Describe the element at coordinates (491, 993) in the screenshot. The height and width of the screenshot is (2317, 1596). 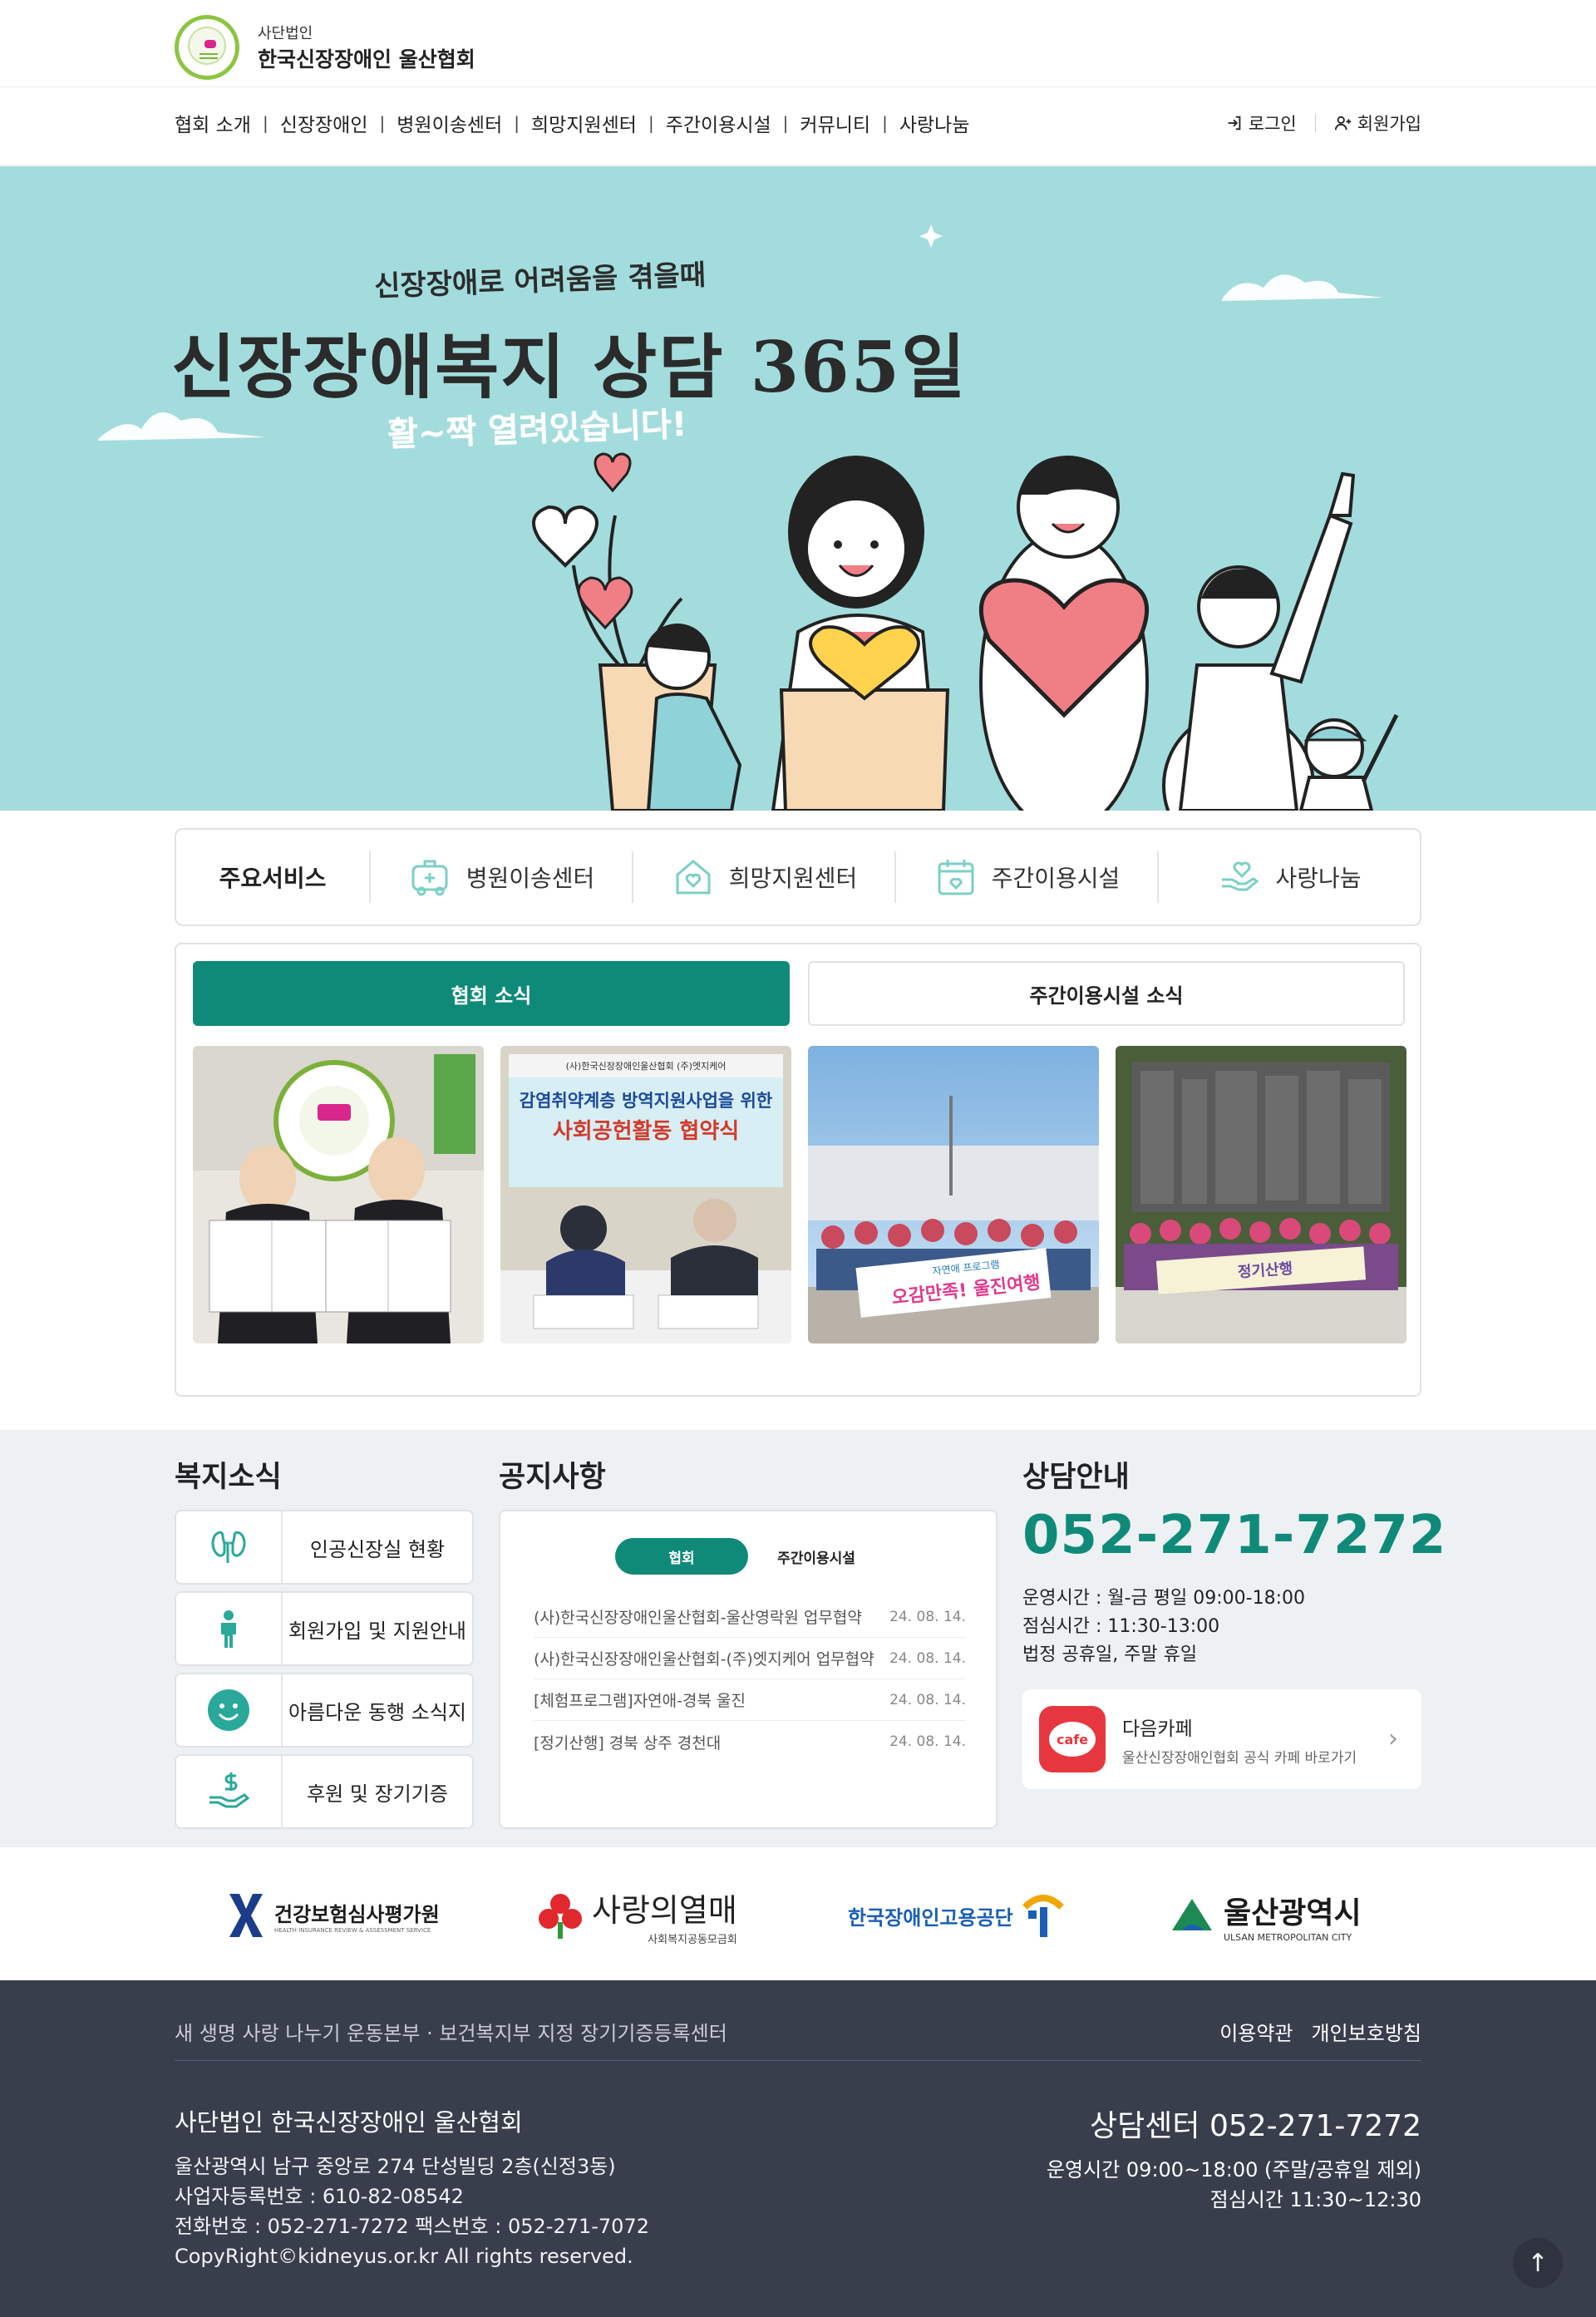
I see `tab-association-news: 협회 소식` at that location.